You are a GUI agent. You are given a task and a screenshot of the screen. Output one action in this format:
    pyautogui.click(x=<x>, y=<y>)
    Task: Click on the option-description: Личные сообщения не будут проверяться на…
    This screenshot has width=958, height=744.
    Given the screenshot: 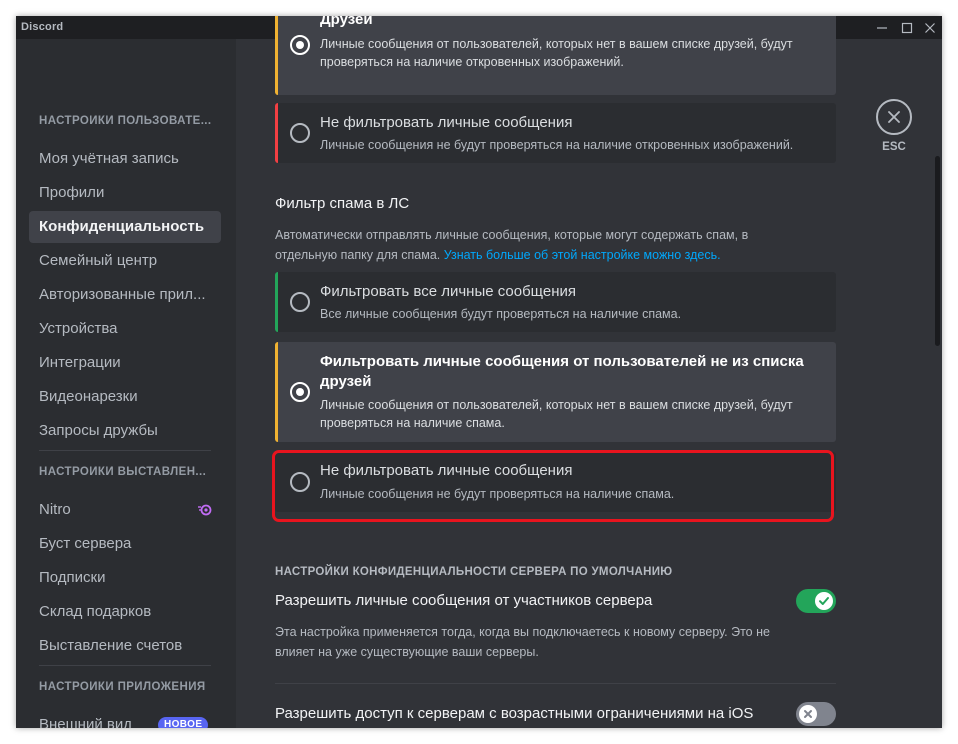 What is the action you would take?
    pyautogui.click(x=557, y=145)
    